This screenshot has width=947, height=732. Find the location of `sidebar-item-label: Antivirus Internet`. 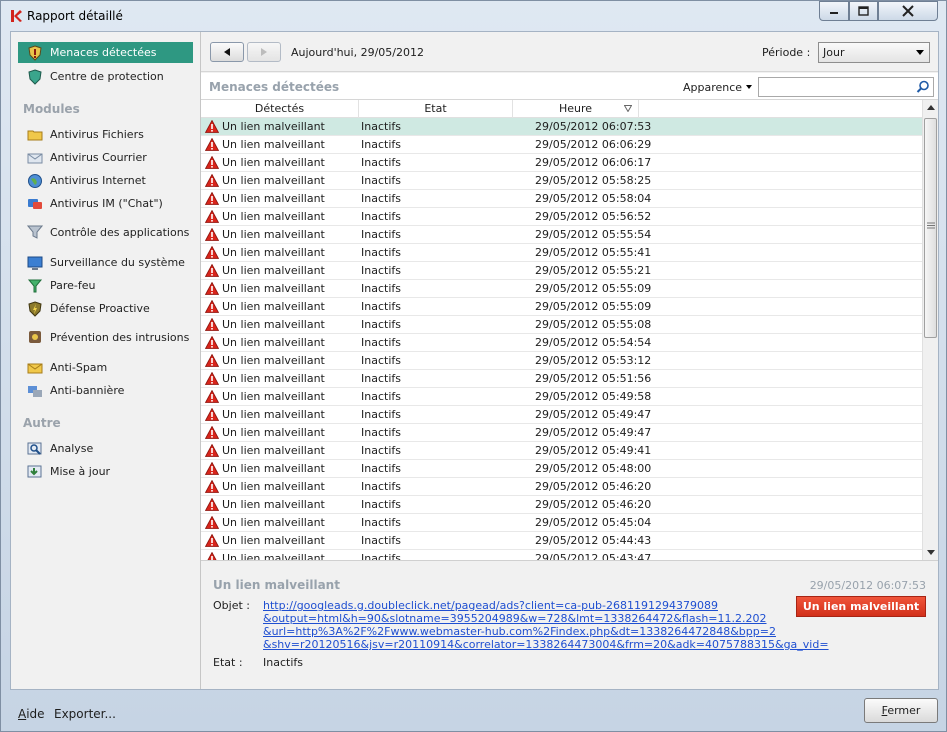

sidebar-item-label: Antivirus Internet is located at coordinates (98, 180).